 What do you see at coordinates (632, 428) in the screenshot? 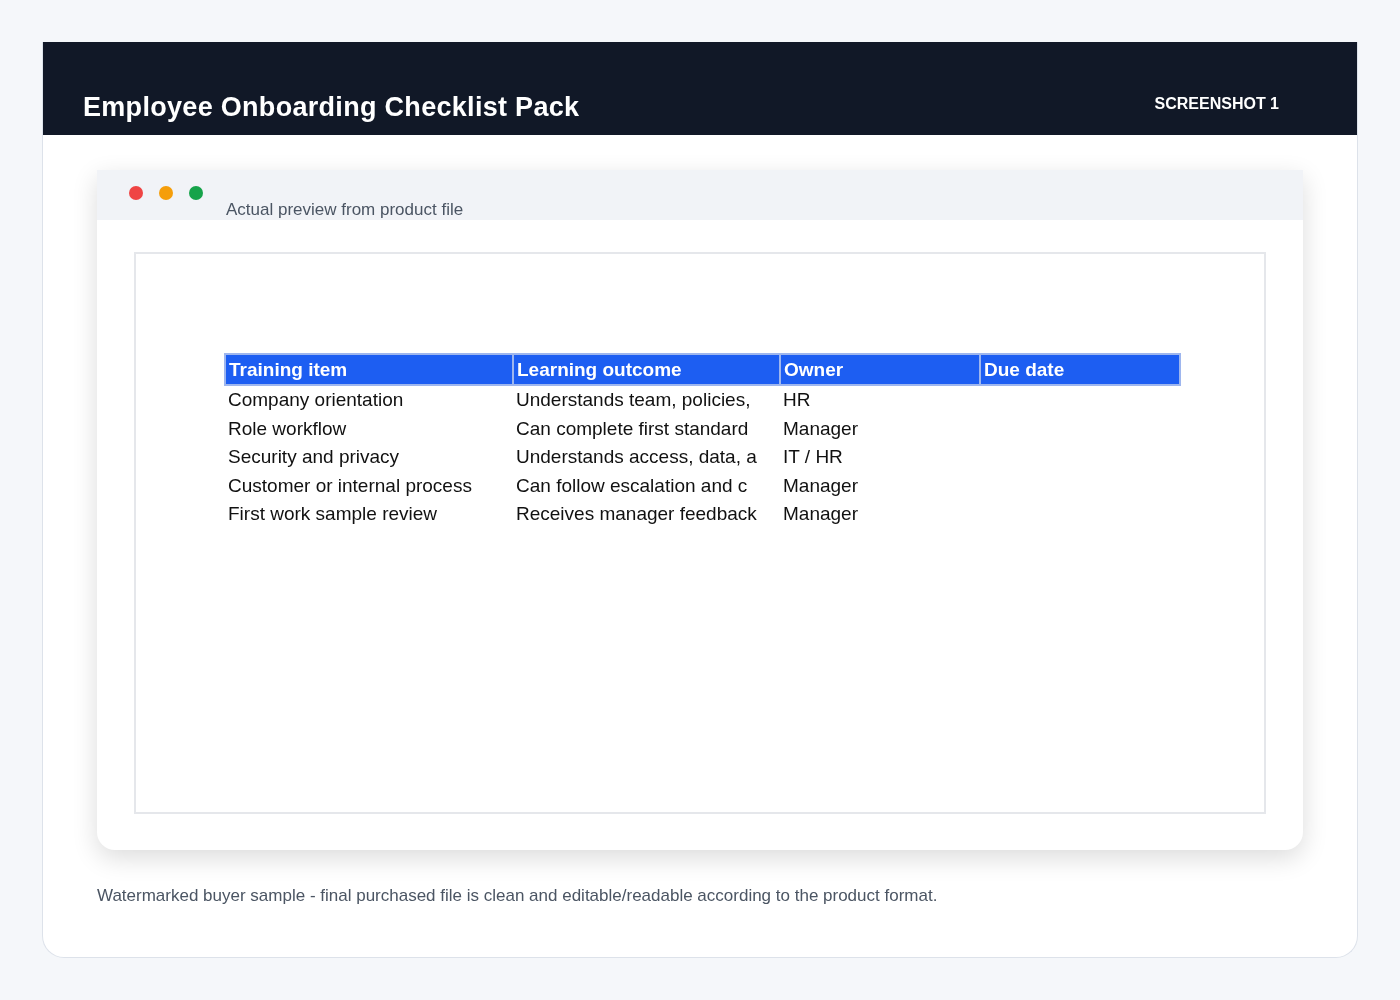
I see `table-cell-text: Can complete first standard` at bounding box center [632, 428].